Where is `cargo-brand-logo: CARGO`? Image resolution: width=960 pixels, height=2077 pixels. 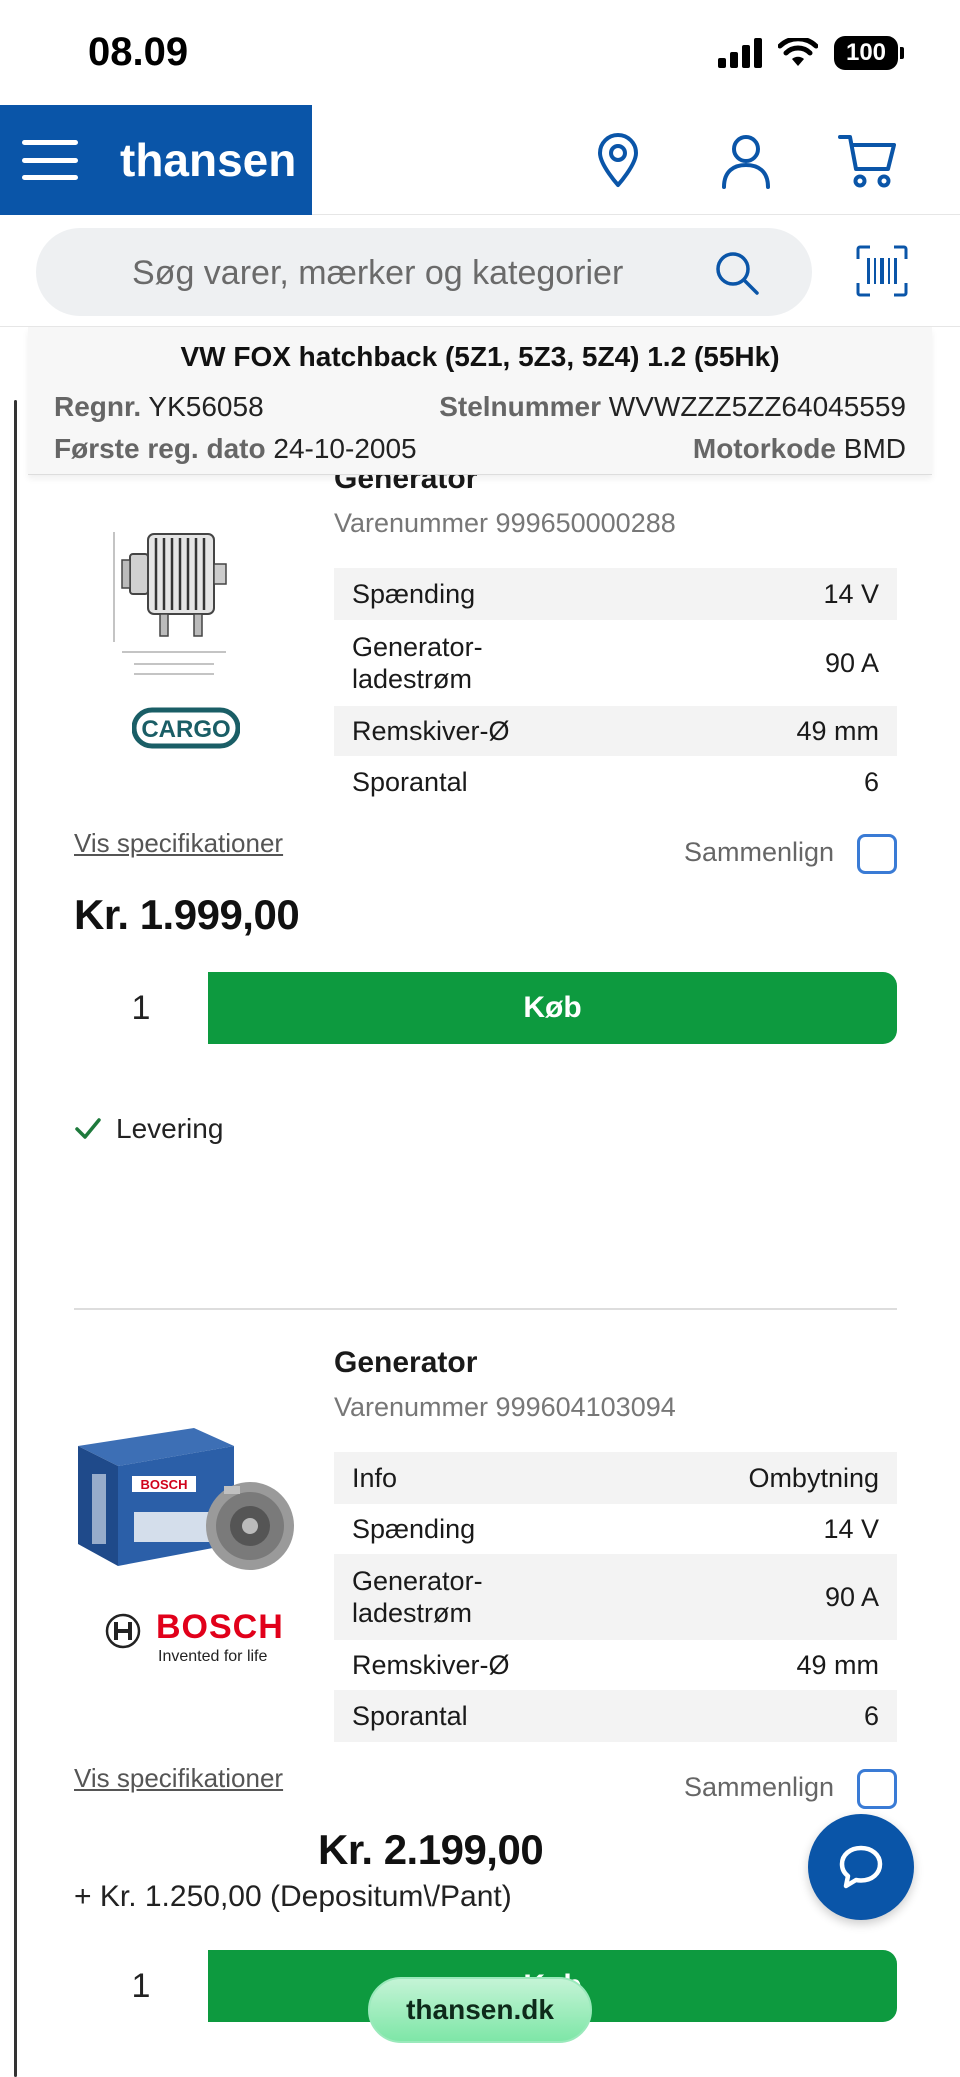
cargo-brand-logo: CARGO is located at coordinates (186, 728).